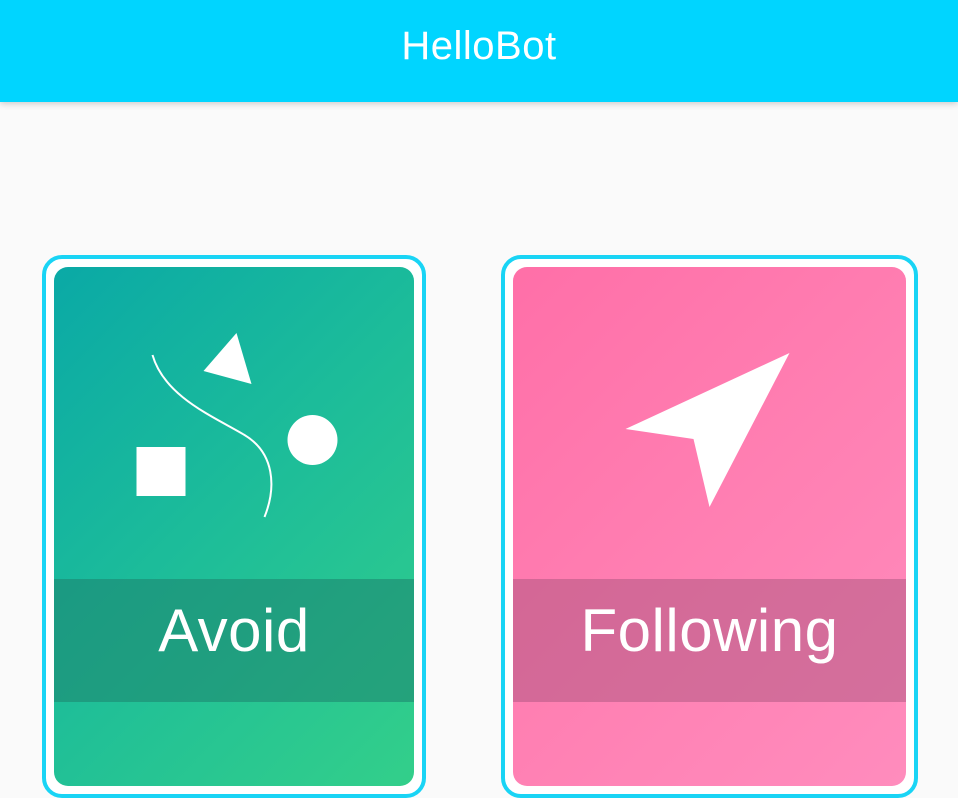 The width and height of the screenshot is (958, 798). I want to click on obstacle-avoid-icon, so click(234, 423).